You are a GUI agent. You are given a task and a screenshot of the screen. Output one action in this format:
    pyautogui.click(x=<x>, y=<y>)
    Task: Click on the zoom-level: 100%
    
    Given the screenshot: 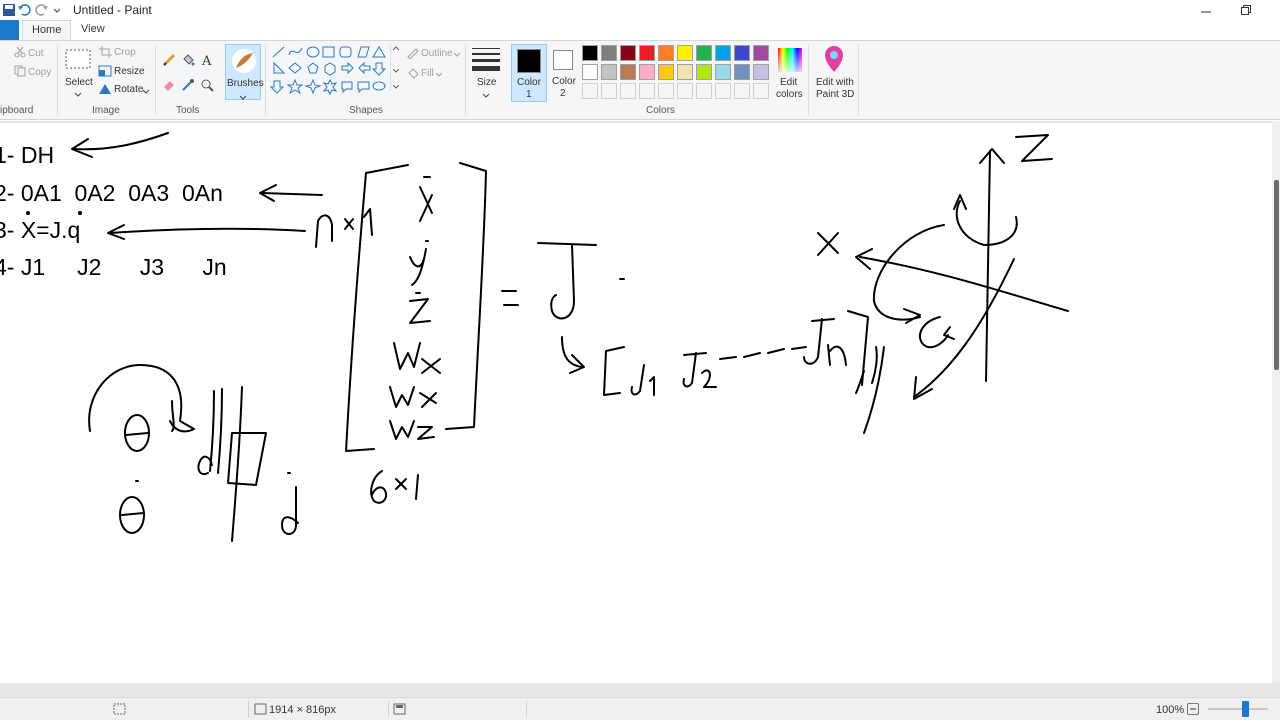 What is the action you would take?
    pyautogui.click(x=1170, y=710)
    